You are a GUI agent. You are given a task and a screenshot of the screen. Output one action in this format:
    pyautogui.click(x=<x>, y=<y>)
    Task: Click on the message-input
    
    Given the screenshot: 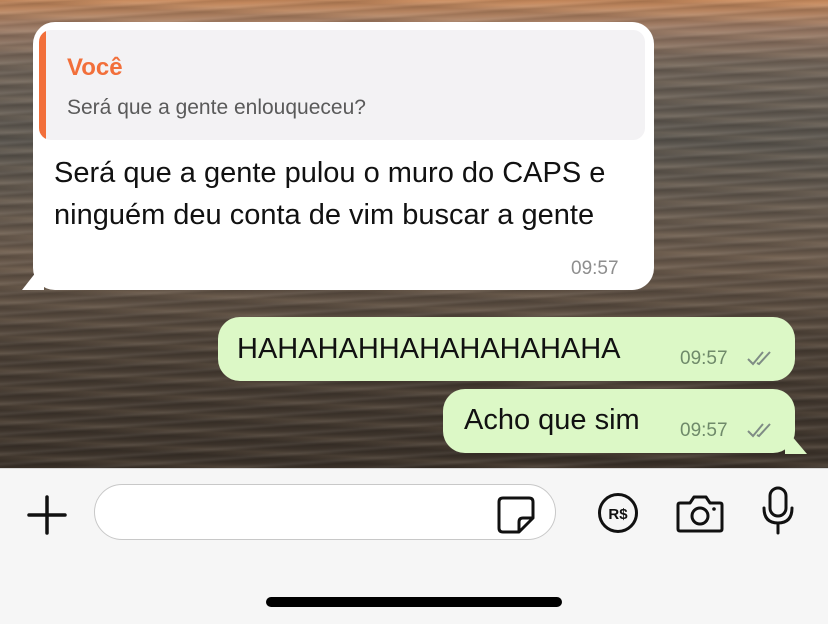 What is the action you would take?
    pyautogui.click(x=325, y=512)
    